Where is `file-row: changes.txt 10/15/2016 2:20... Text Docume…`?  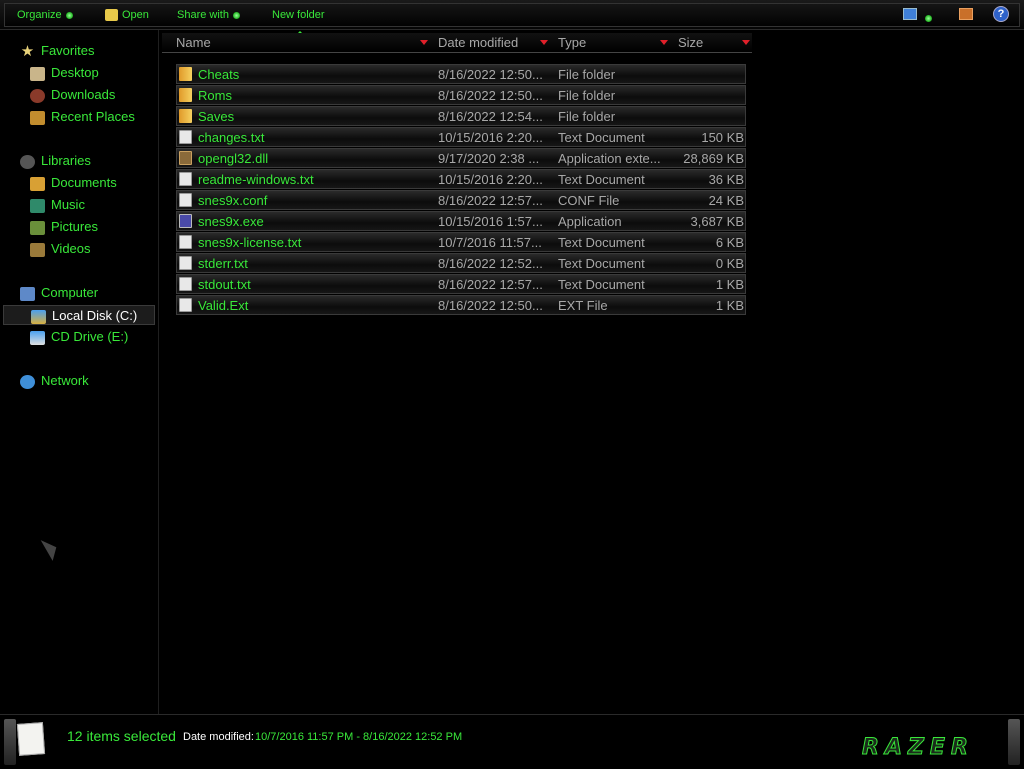
file-row: changes.txt 10/15/2016 2:20... Text Docume… is located at coordinates (461, 137).